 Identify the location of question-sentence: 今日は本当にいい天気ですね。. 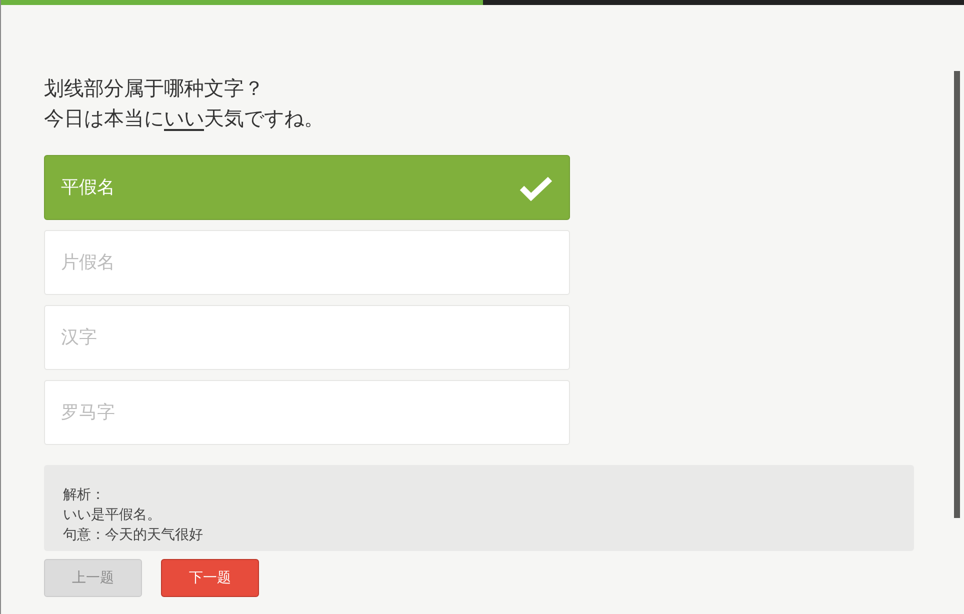
(184, 118).